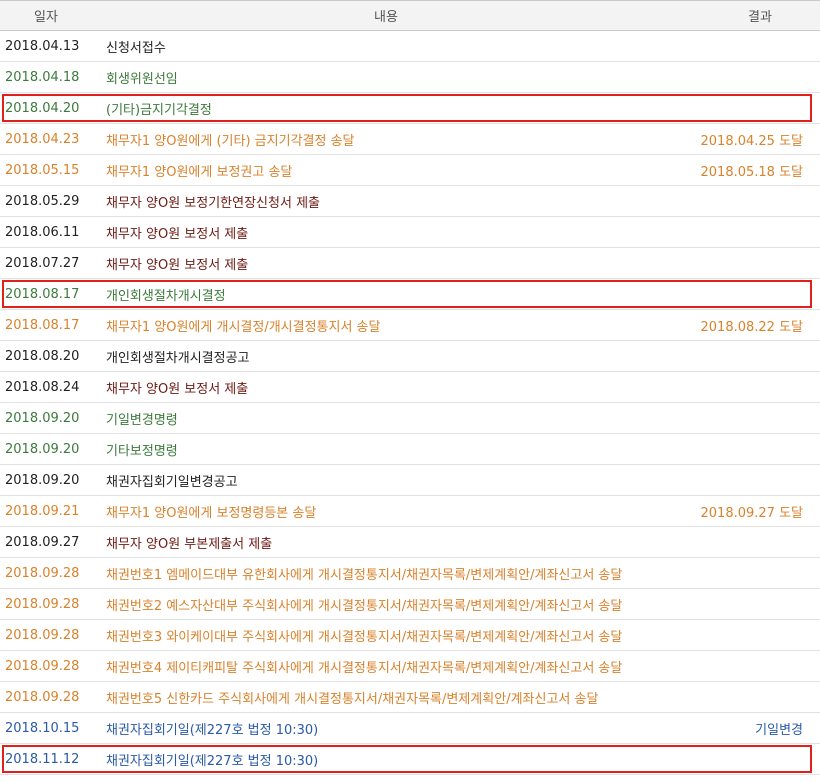 This screenshot has height=782, width=820. Describe the element at coordinates (386, 17) in the screenshot. I see `header-content: 내용` at that location.